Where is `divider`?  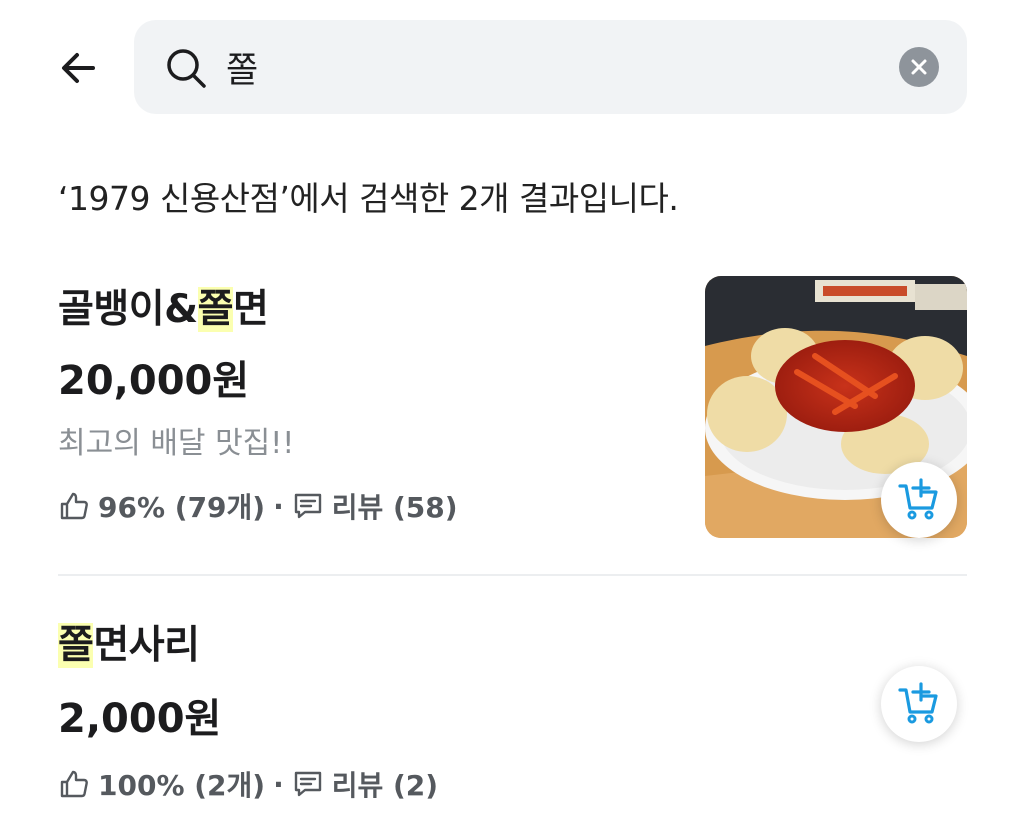
divider is located at coordinates (512, 575).